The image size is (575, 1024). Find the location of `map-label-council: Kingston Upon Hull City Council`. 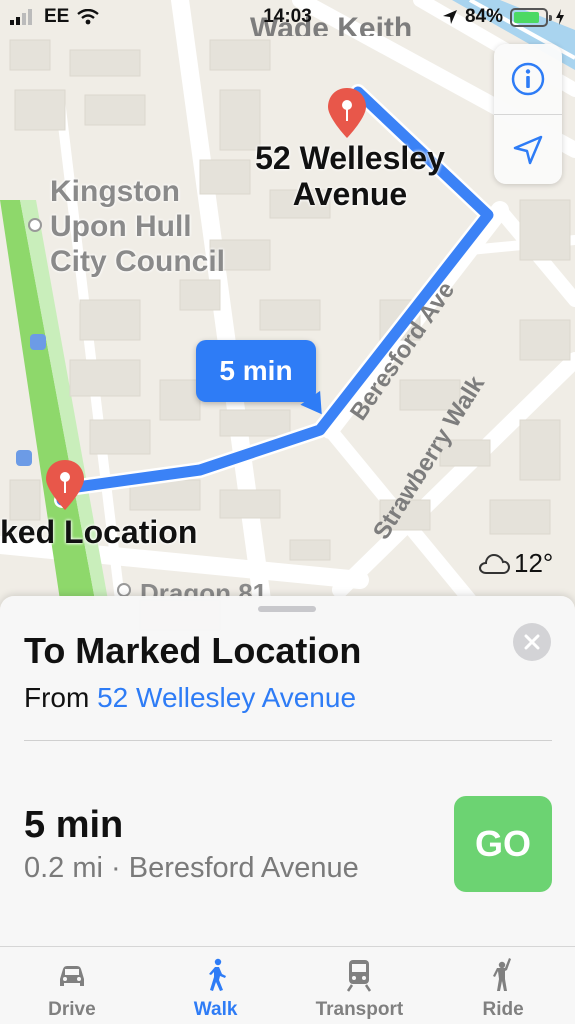

map-label-council: Kingston Upon Hull City Council is located at coordinates (138, 226).